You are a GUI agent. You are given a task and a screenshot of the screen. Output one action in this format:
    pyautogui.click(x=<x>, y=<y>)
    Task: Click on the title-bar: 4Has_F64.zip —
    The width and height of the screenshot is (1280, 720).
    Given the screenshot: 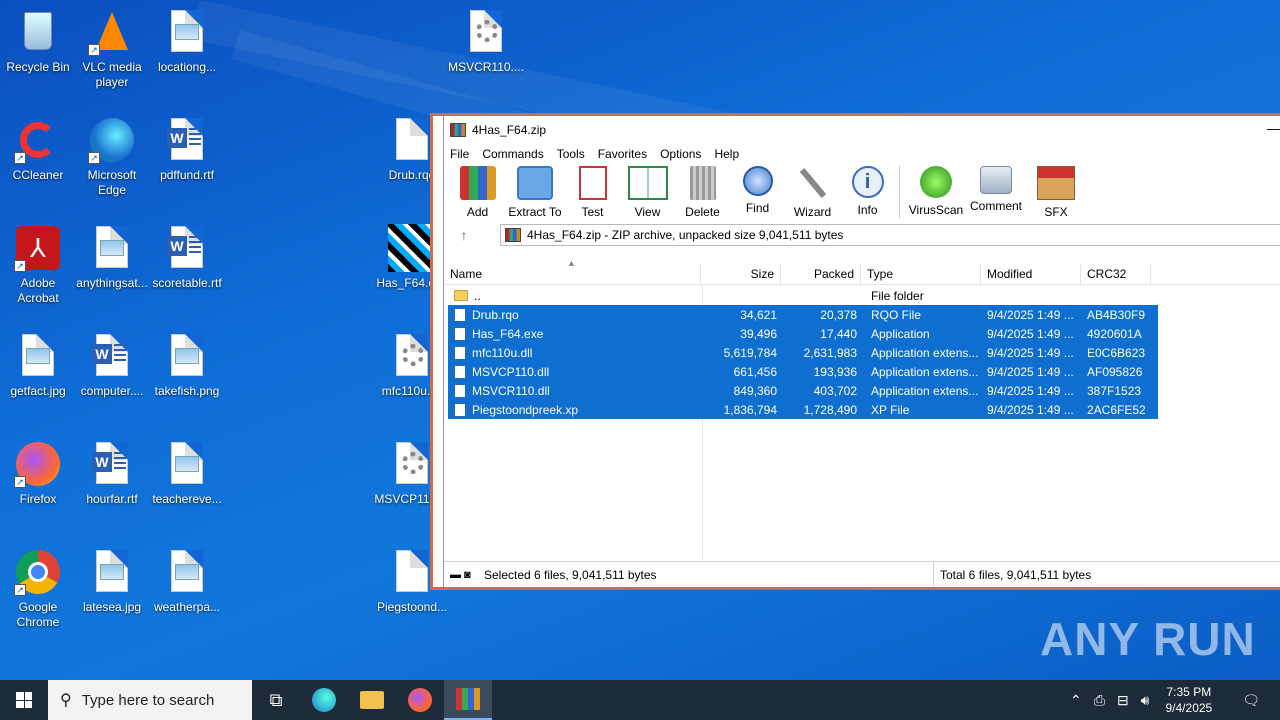 What is the action you would take?
    pyautogui.click(x=862, y=130)
    